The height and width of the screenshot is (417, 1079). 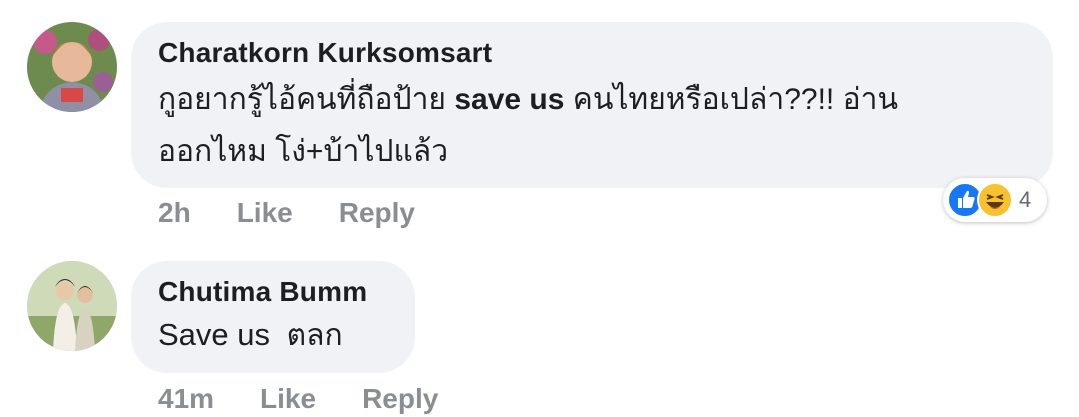 What do you see at coordinates (214, 334) in the screenshot?
I see `comment-text-part: Save us` at bounding box center [214, 334].